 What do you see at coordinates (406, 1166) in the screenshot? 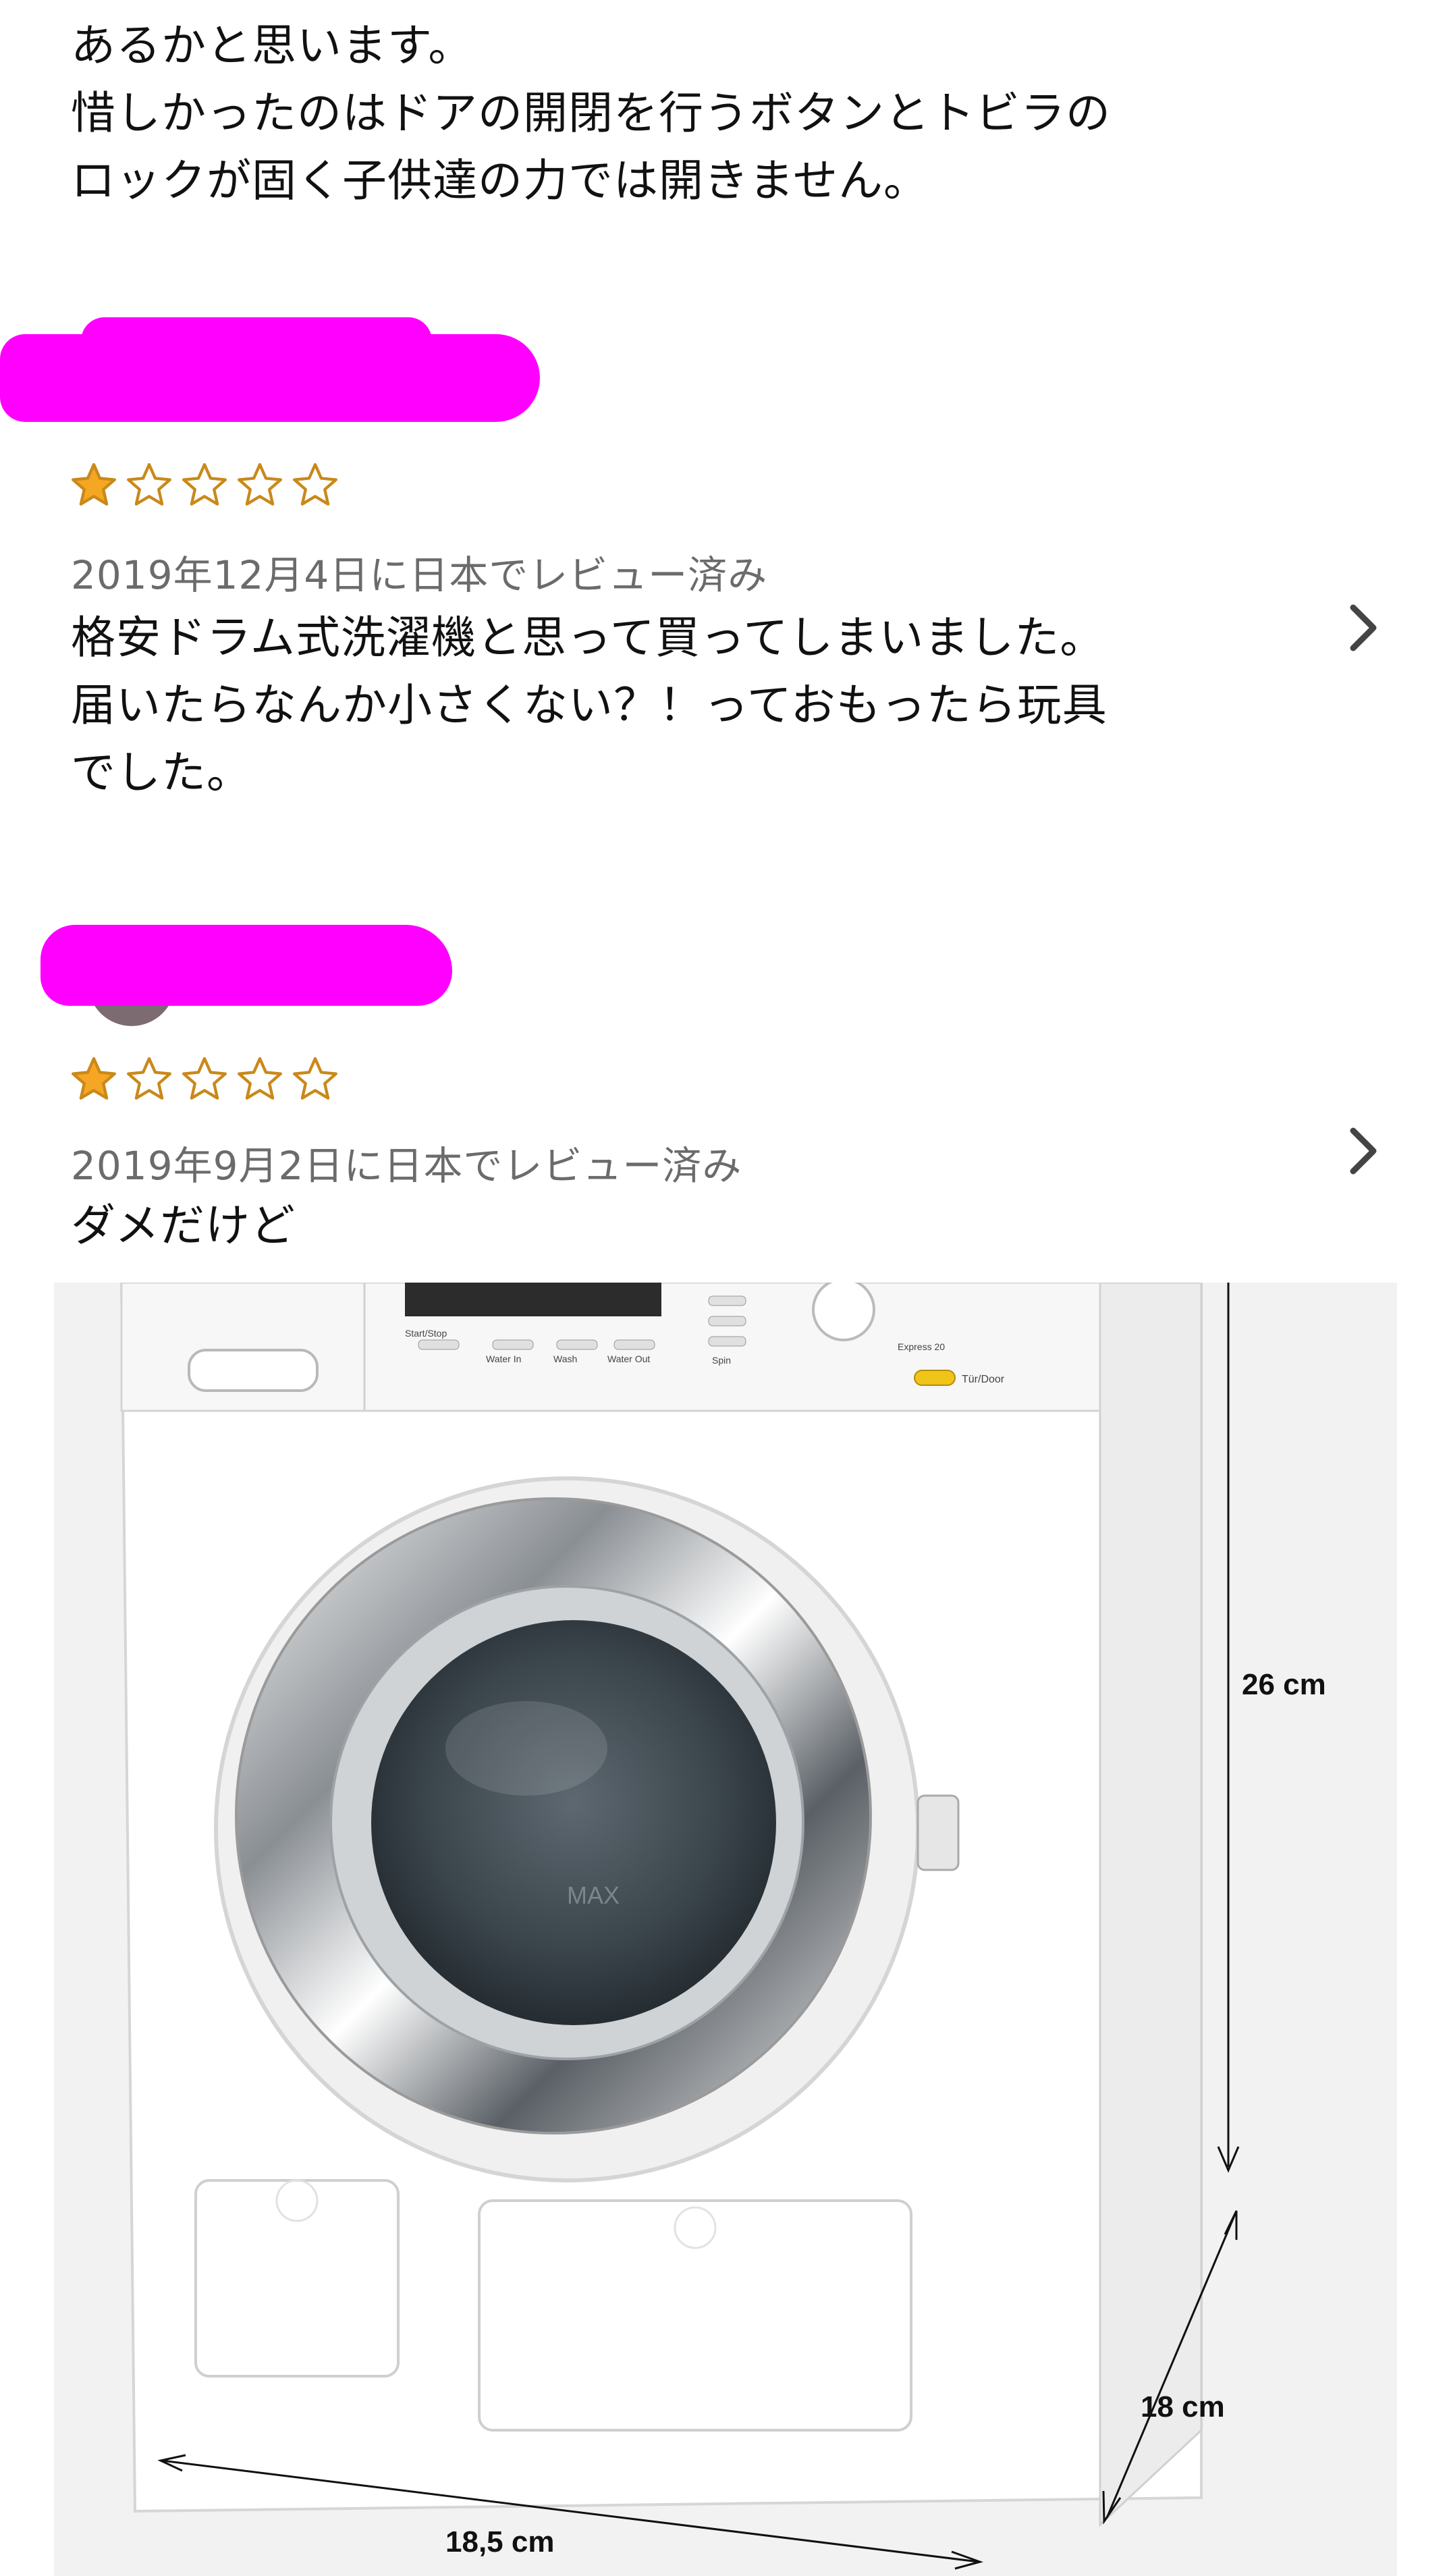
I see `review-date: 2019年9月2日に日本でレビュー済み` at bounding box center [406, 1166].